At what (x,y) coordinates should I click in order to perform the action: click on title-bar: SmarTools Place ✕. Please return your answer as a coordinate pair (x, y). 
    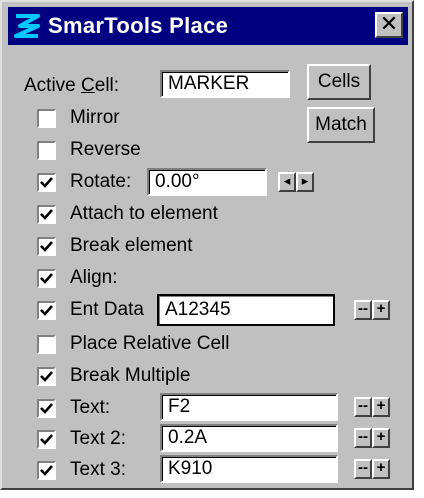
    Looking at the image, I should click on (208, 26).